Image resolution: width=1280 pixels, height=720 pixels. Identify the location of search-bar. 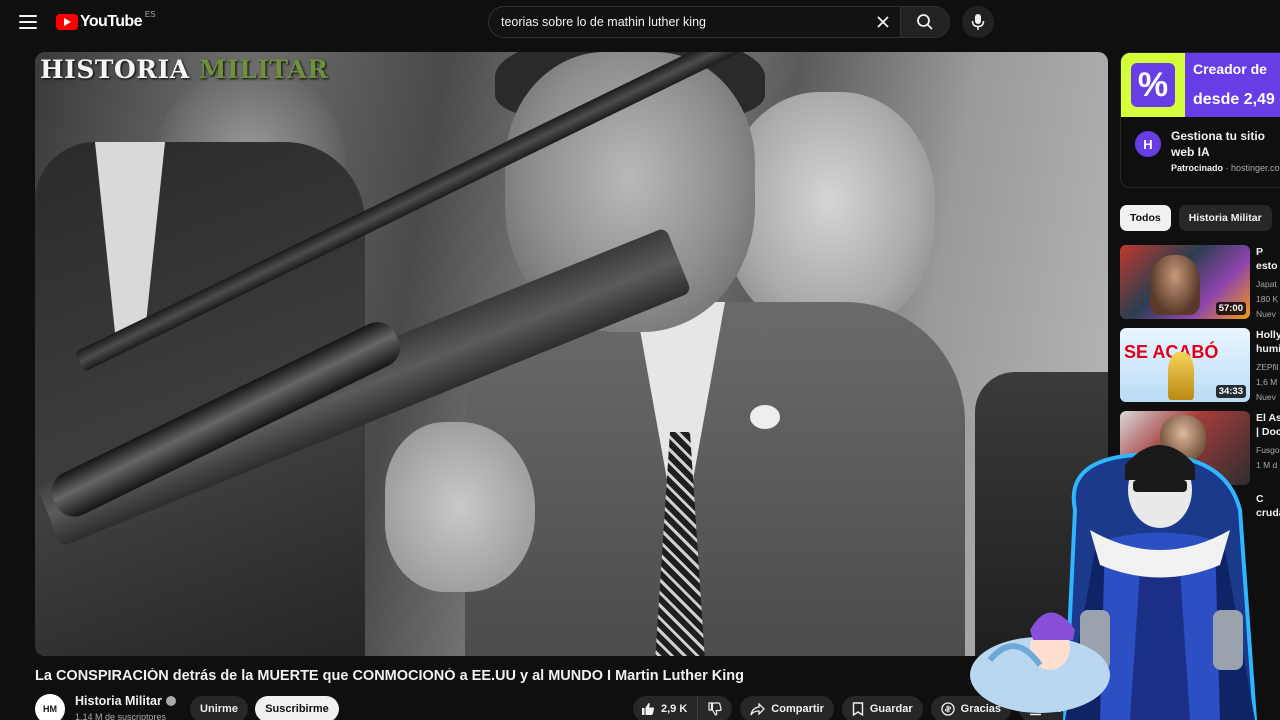
(719, 22).